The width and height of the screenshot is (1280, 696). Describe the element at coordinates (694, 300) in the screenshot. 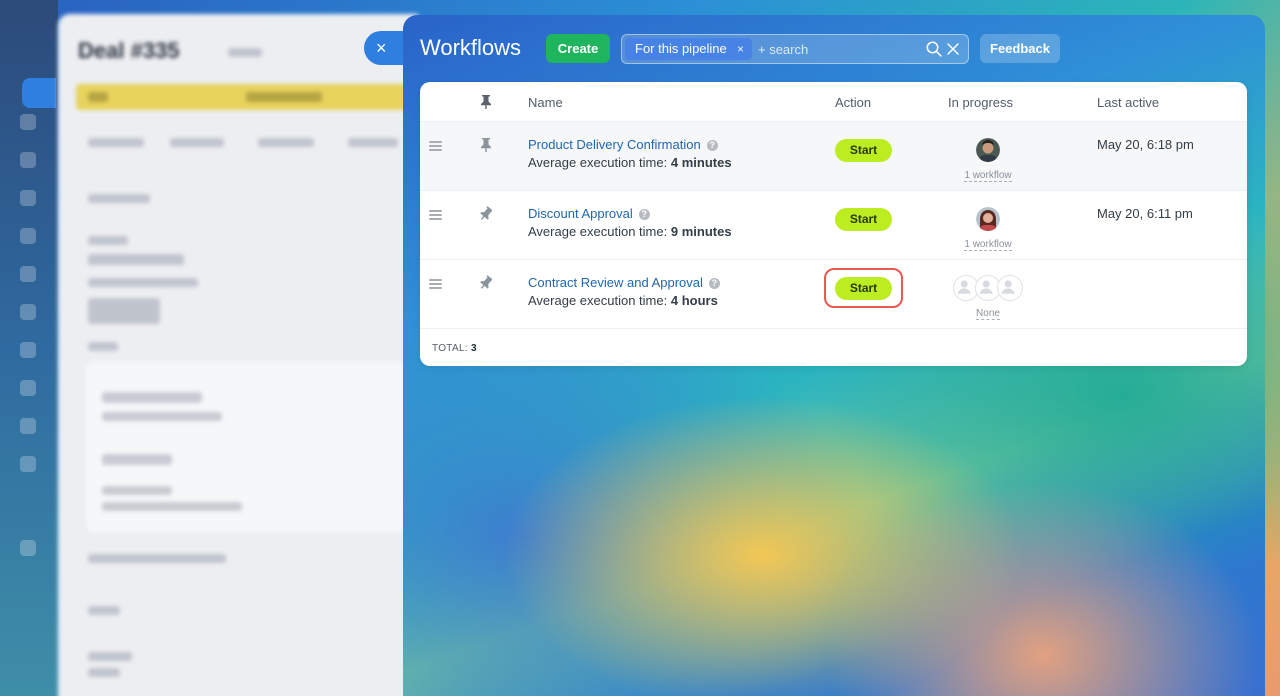

I see `execution-time-value: 4 hours` at that location.